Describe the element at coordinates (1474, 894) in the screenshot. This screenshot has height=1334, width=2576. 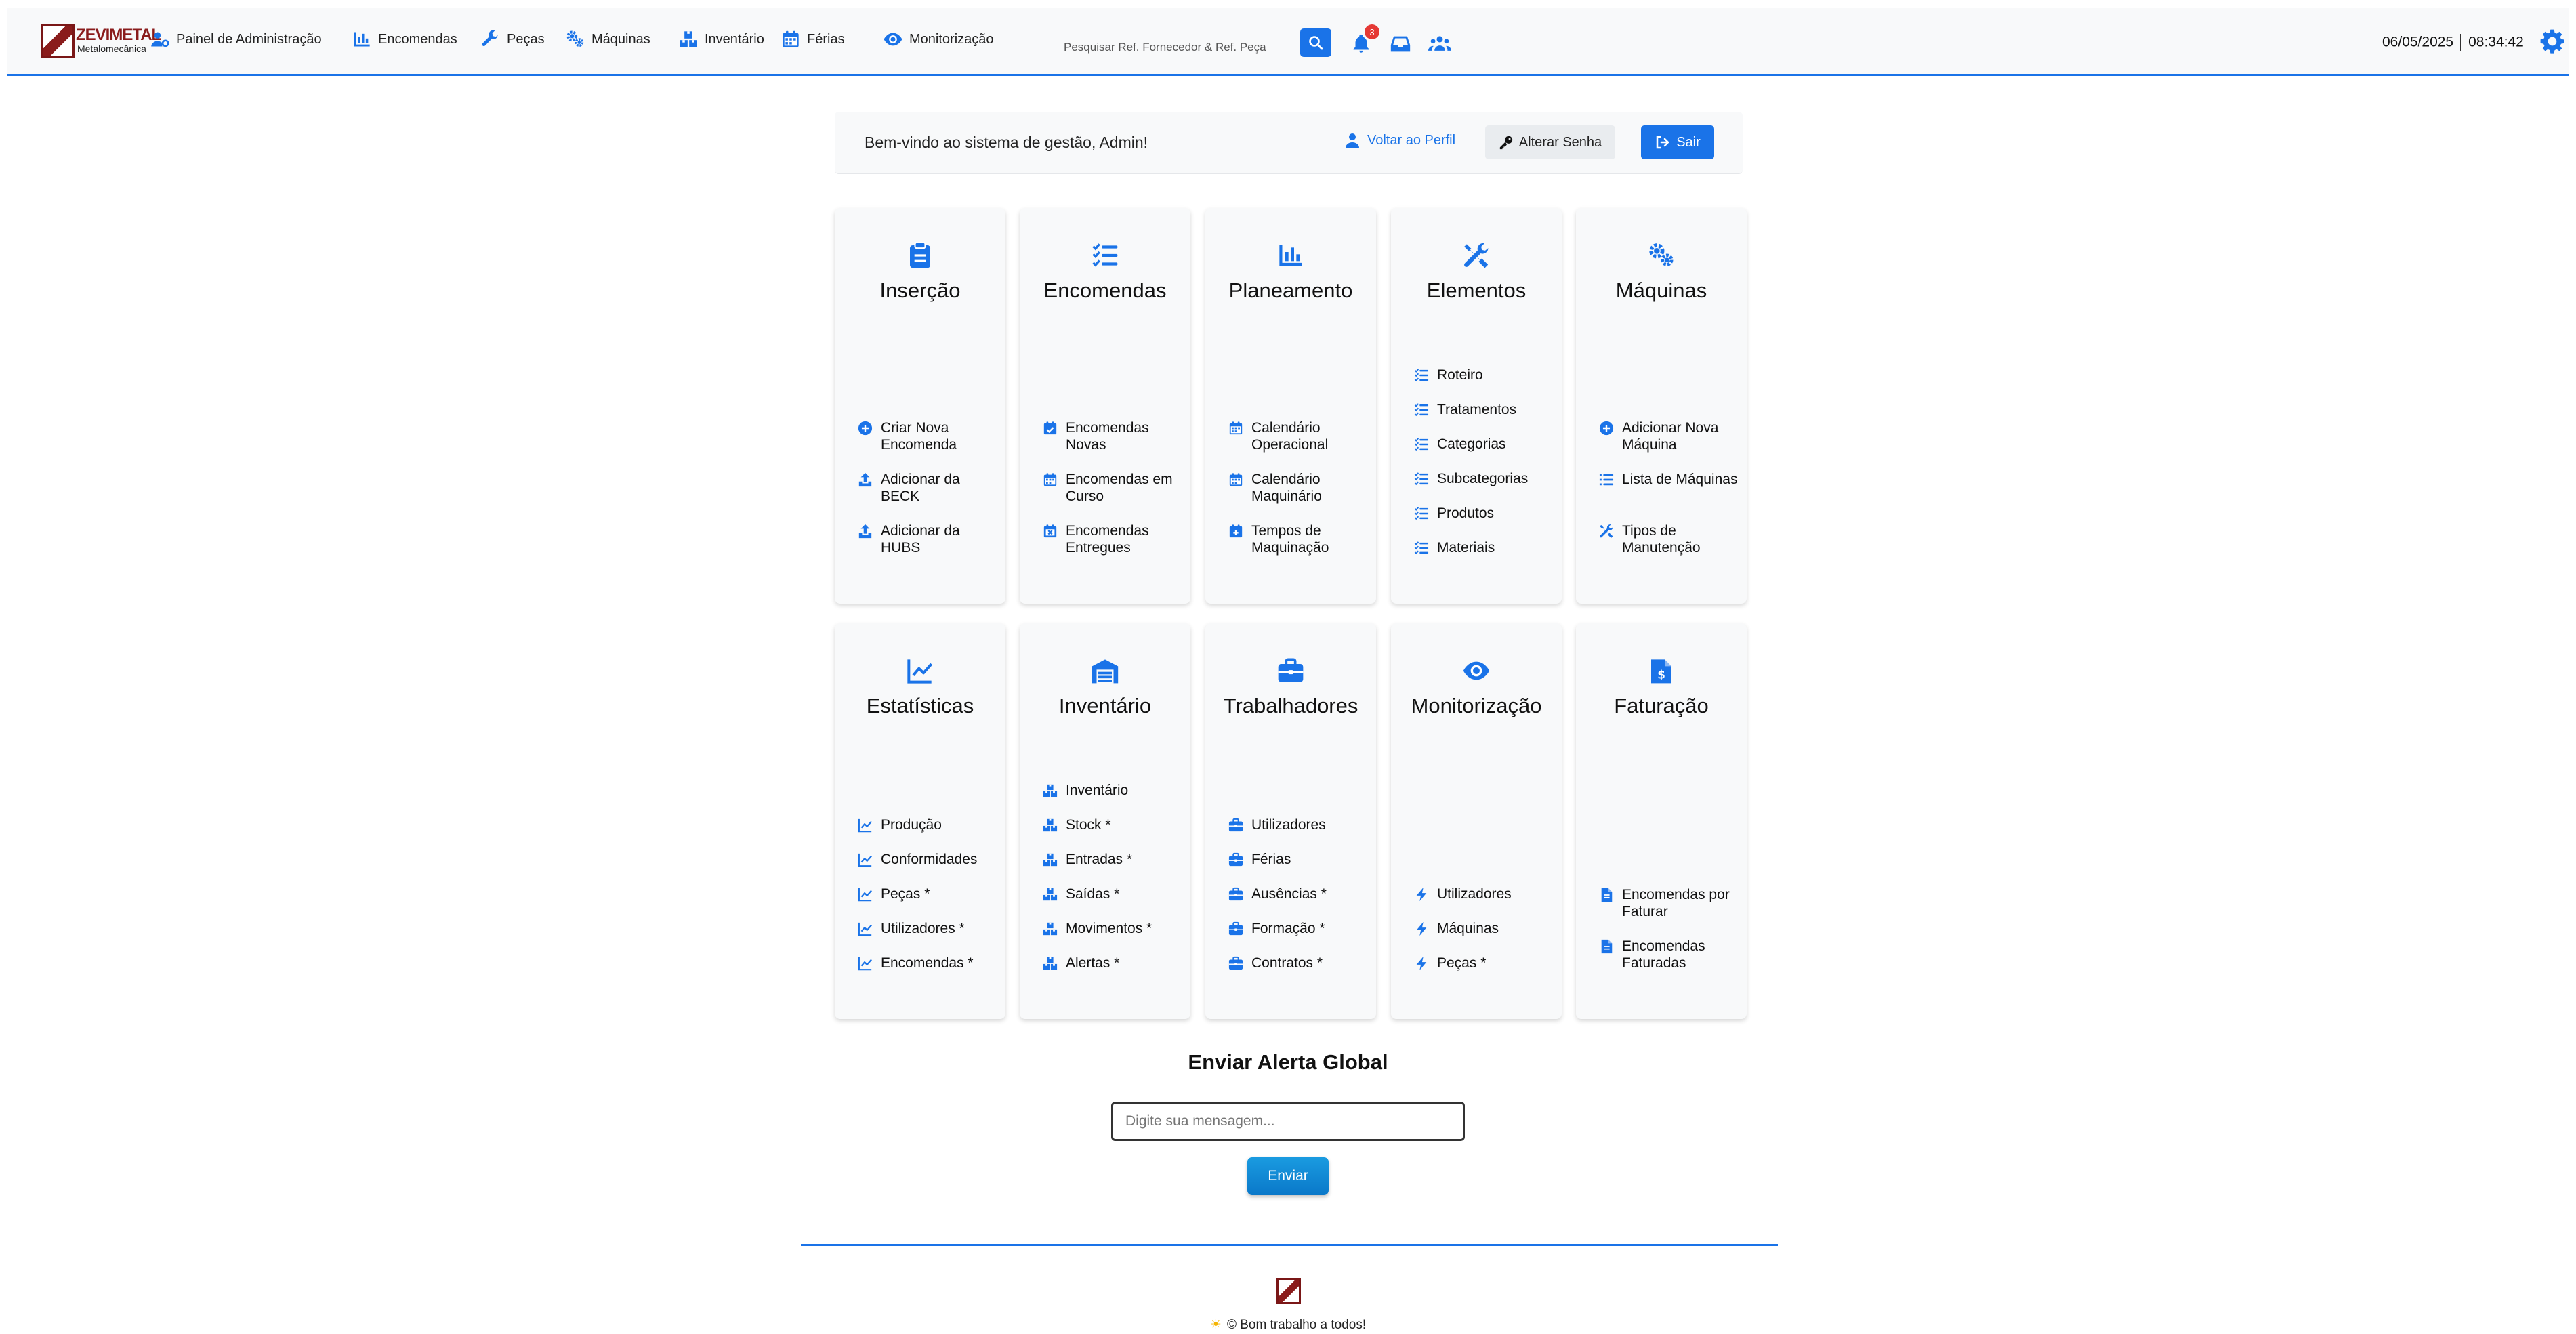
I see `card-link-label: Utilizadores` at that location.